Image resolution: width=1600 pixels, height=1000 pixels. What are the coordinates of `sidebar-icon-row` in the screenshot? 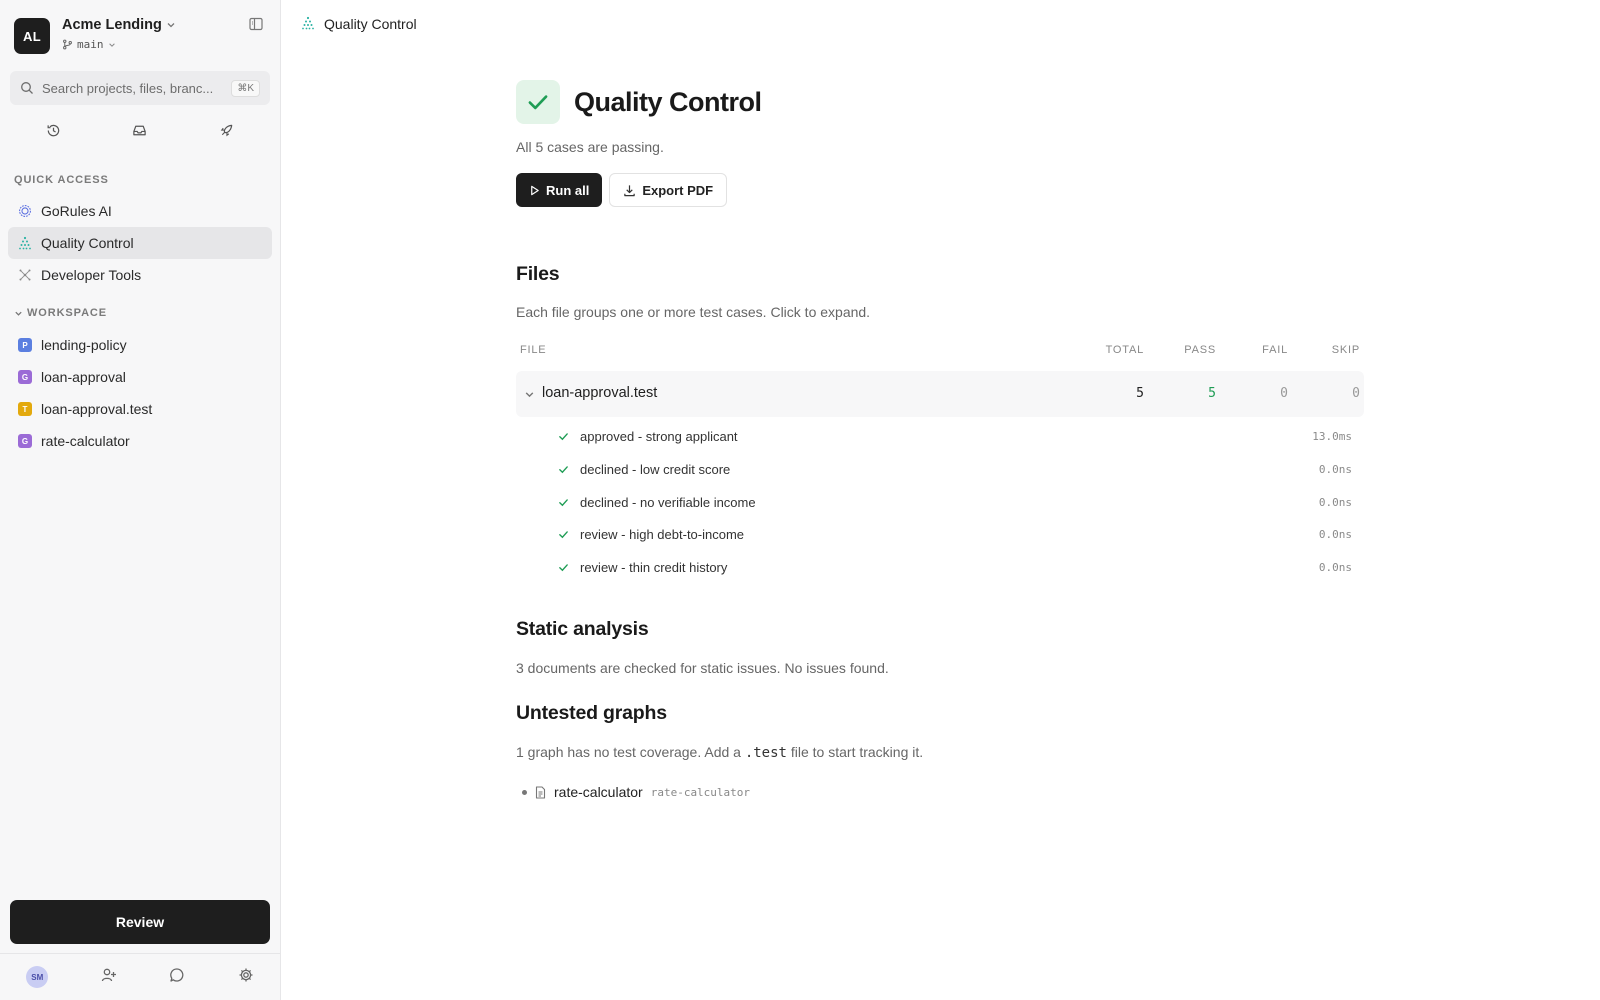 It's located at (140, 134).